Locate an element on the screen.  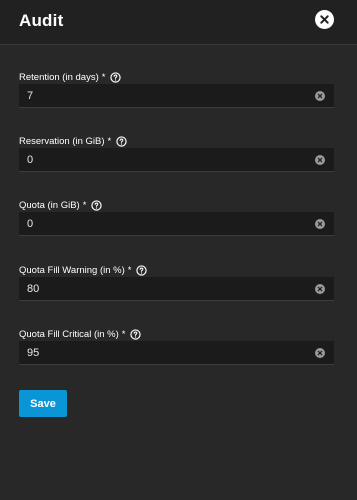
dialog-header: Audit is located at coordinates (178, 22).